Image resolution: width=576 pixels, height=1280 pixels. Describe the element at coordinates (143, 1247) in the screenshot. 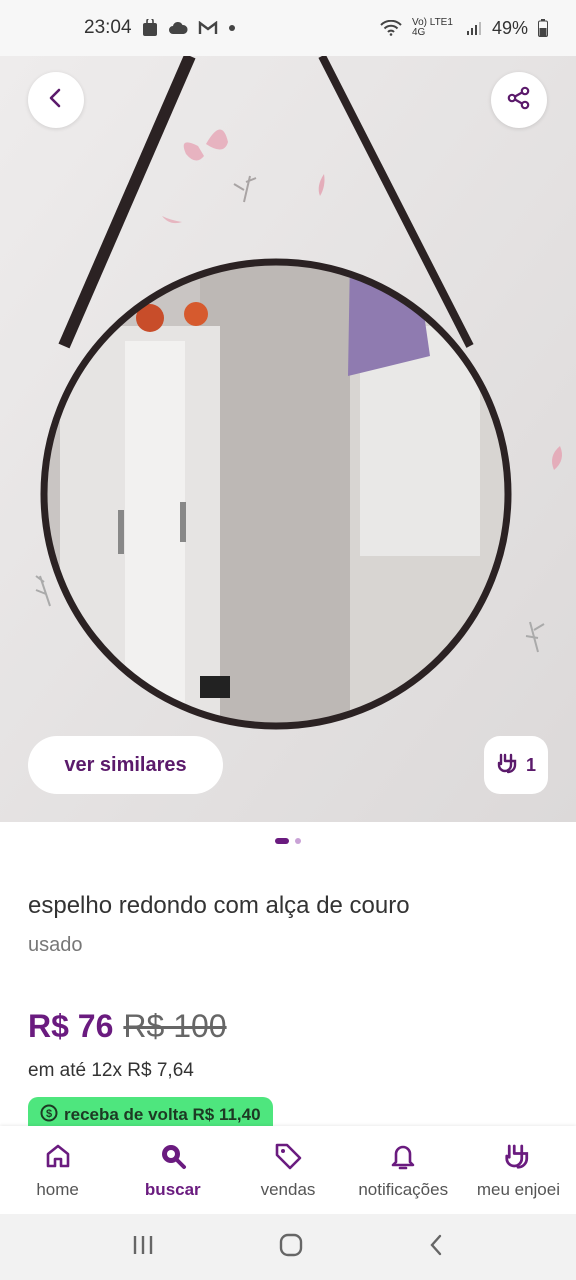

I see `recent-apps-button` at that location.